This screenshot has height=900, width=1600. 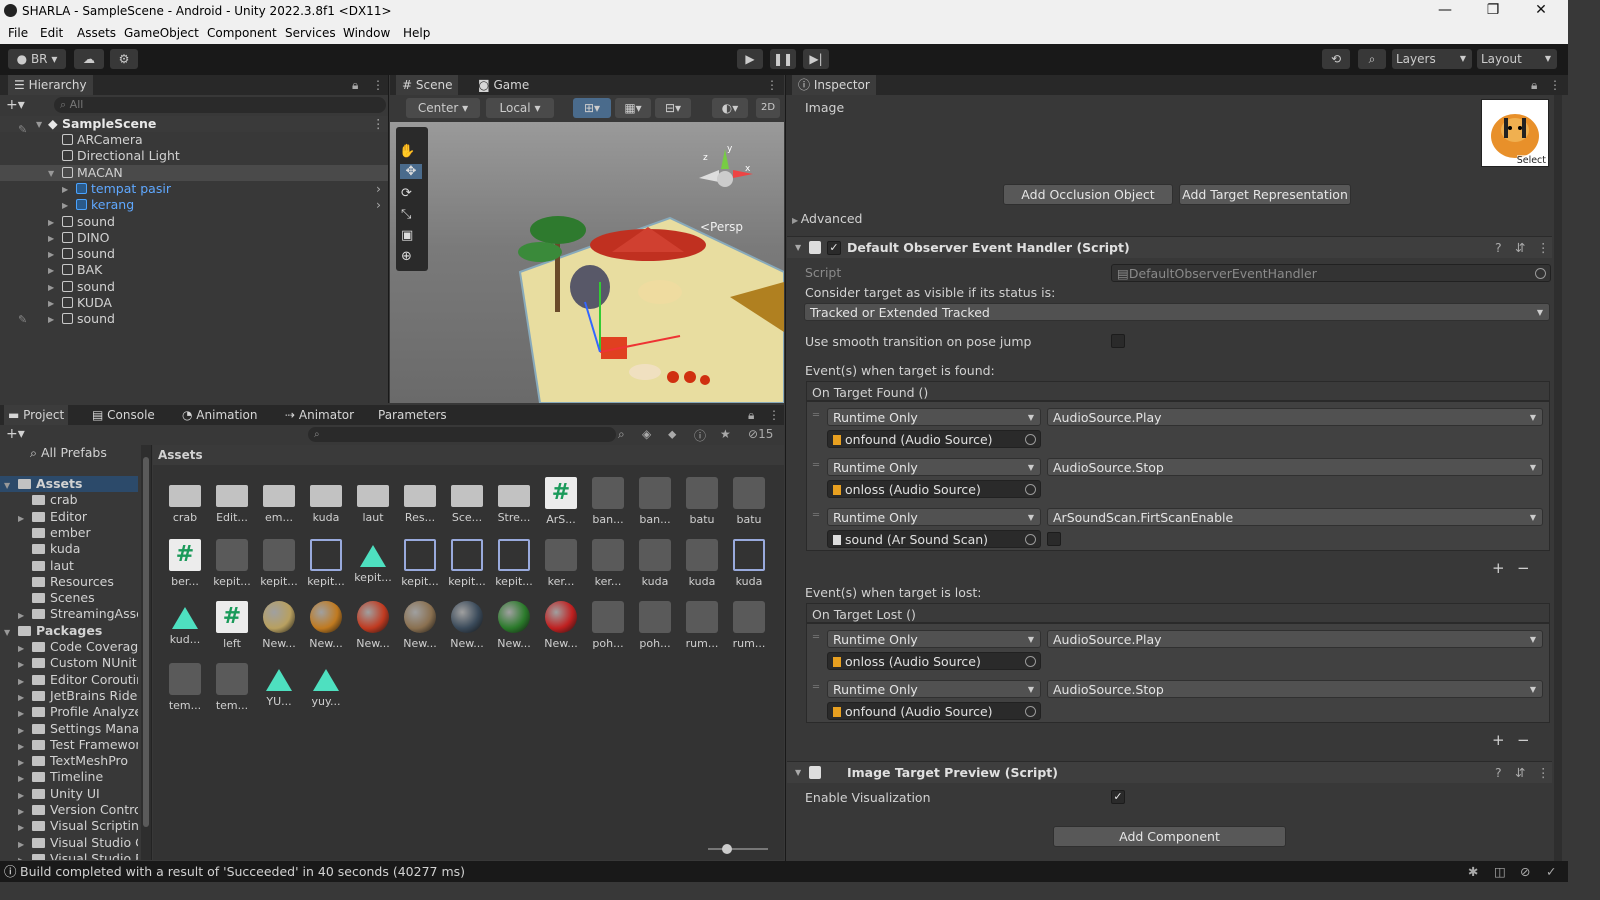 What do you see at coordinates (194, 173) in the screenshot?
I see `hierarchy-item: ▼ MACAN` at bounding box center [194, 173].